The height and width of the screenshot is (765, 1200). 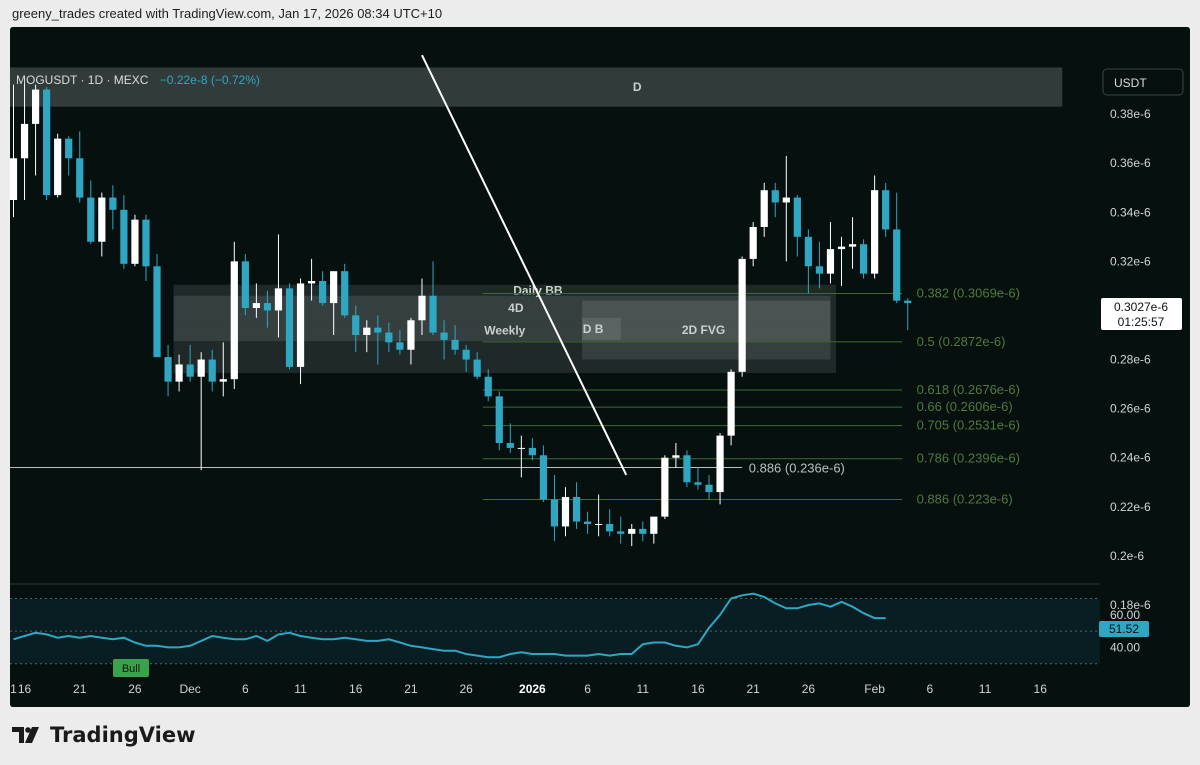 I want to click on fib-label: 0.382 (0.3069e-6), so click(x=968, y=293).